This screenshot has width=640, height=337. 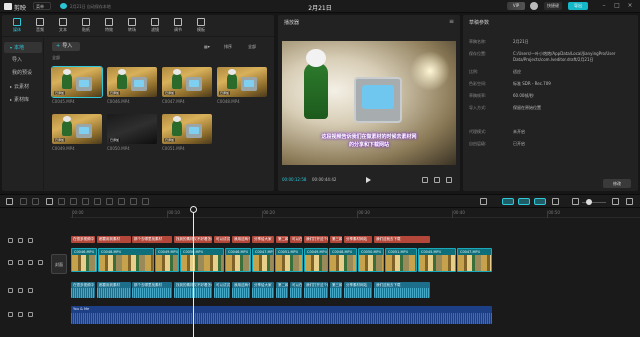 I want to click on linkage-icon, so click(x=540, y=201).